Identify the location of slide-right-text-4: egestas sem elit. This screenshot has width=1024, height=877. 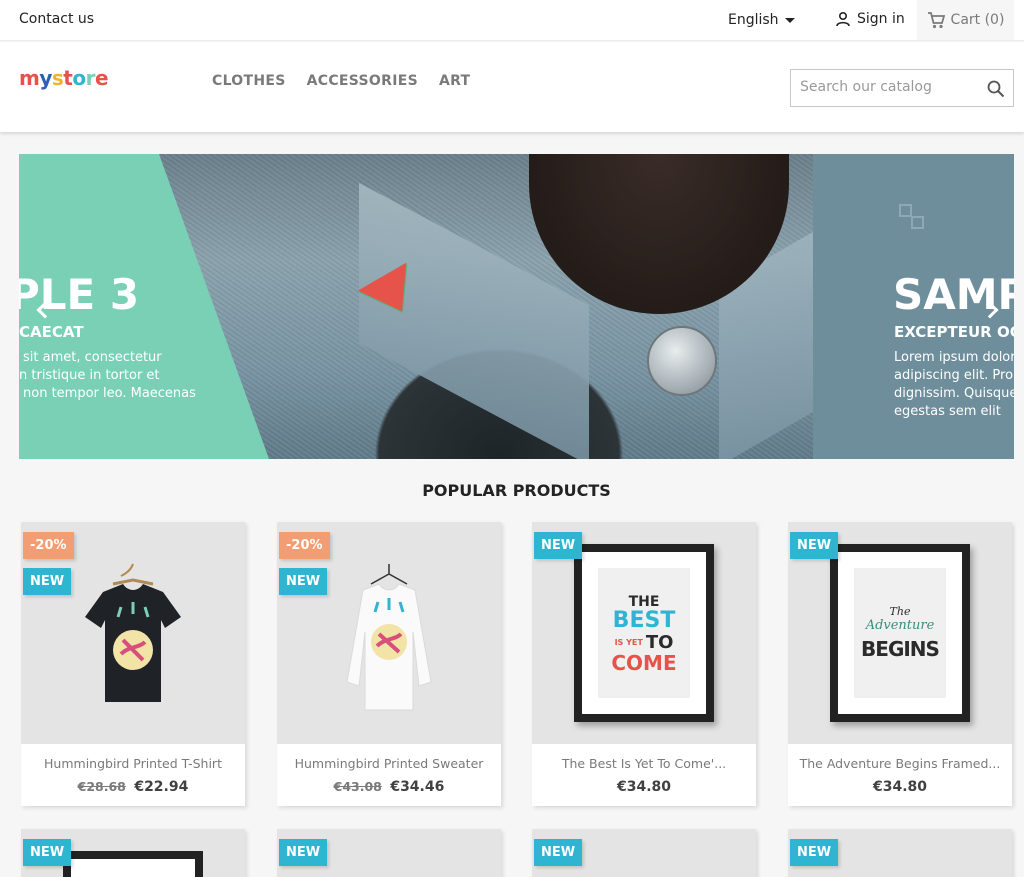
(947, 411).